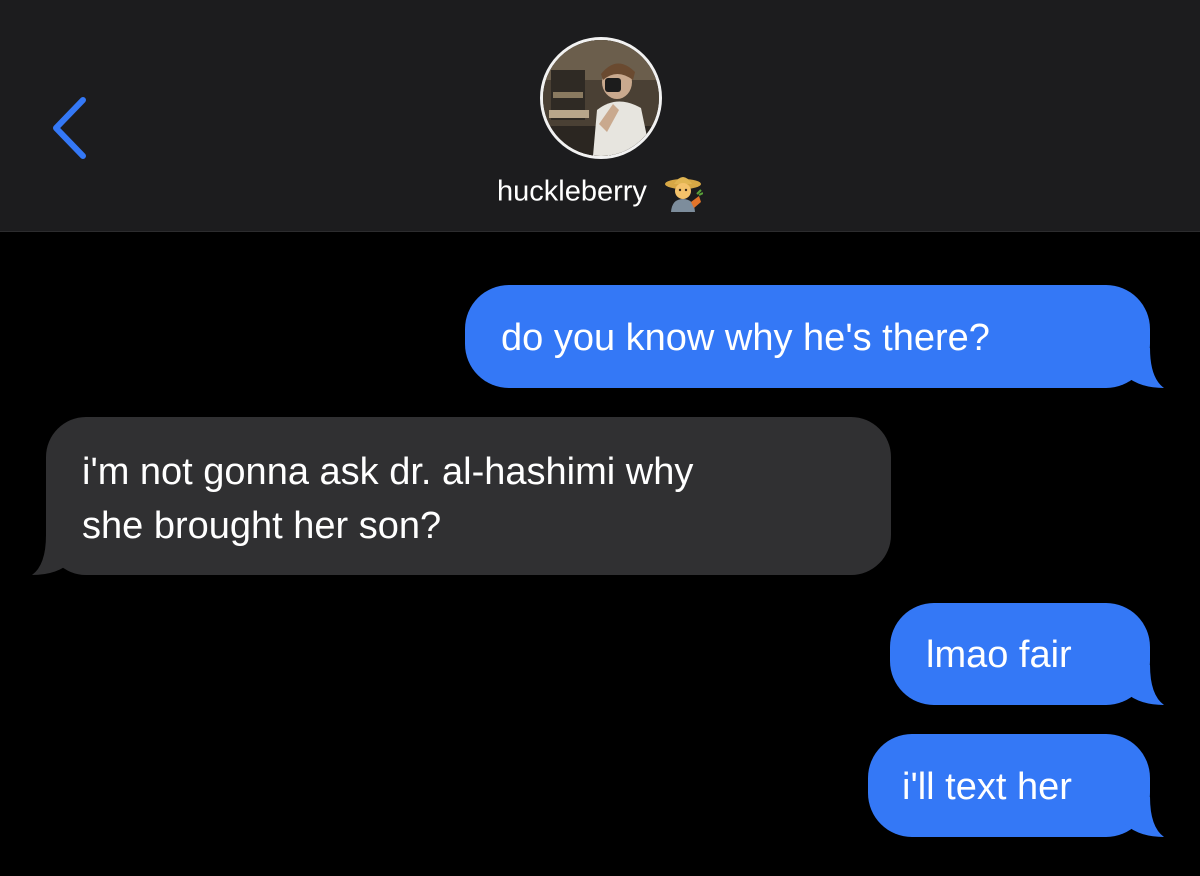 The height and width of the screenshot is (876, 1200). I want to click on chevron-left-icon, so click(69, 128).